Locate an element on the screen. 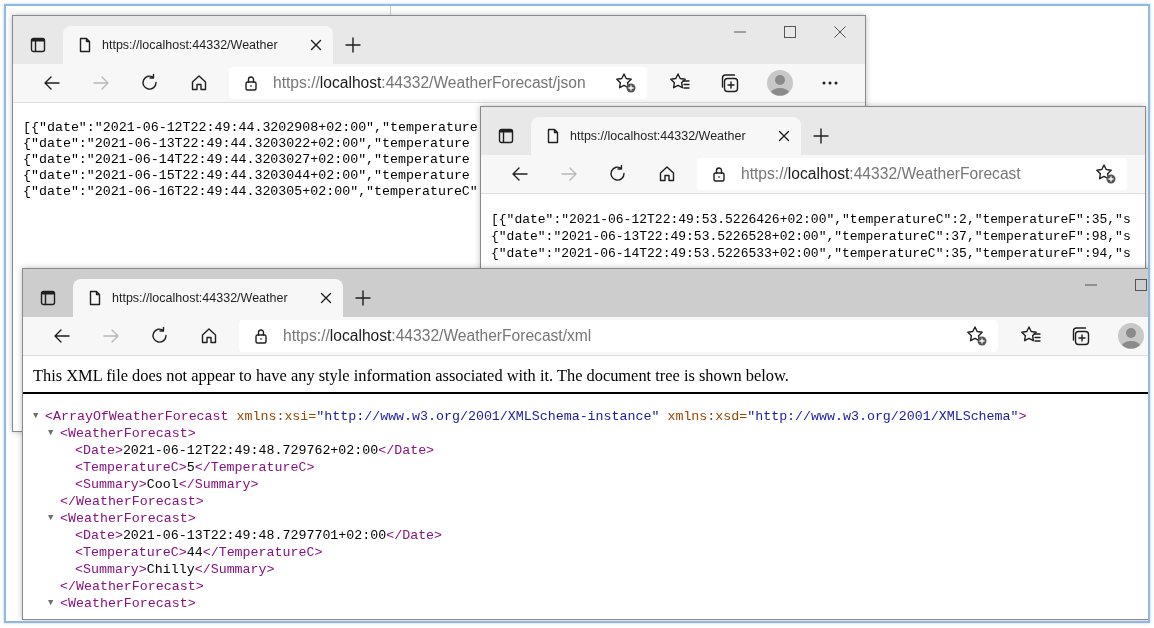 The image size is (1154, 628). xml-line: <TemperatureC>5</TemperatureC> is located at coordinates (195, 467).